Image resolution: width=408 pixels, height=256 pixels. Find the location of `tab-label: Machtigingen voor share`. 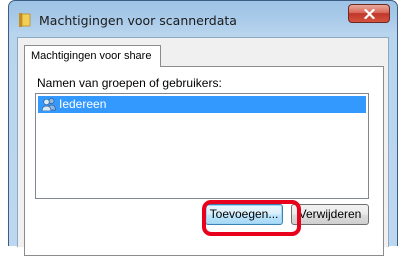

tab-label: Machtigingen voor share is located at coordinates (91, 56).